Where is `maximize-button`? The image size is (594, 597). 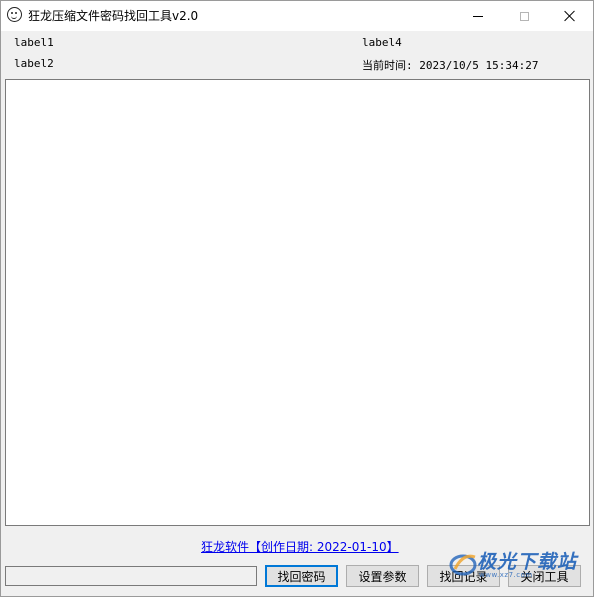 maximize-button is located at coordinates (524, 16).